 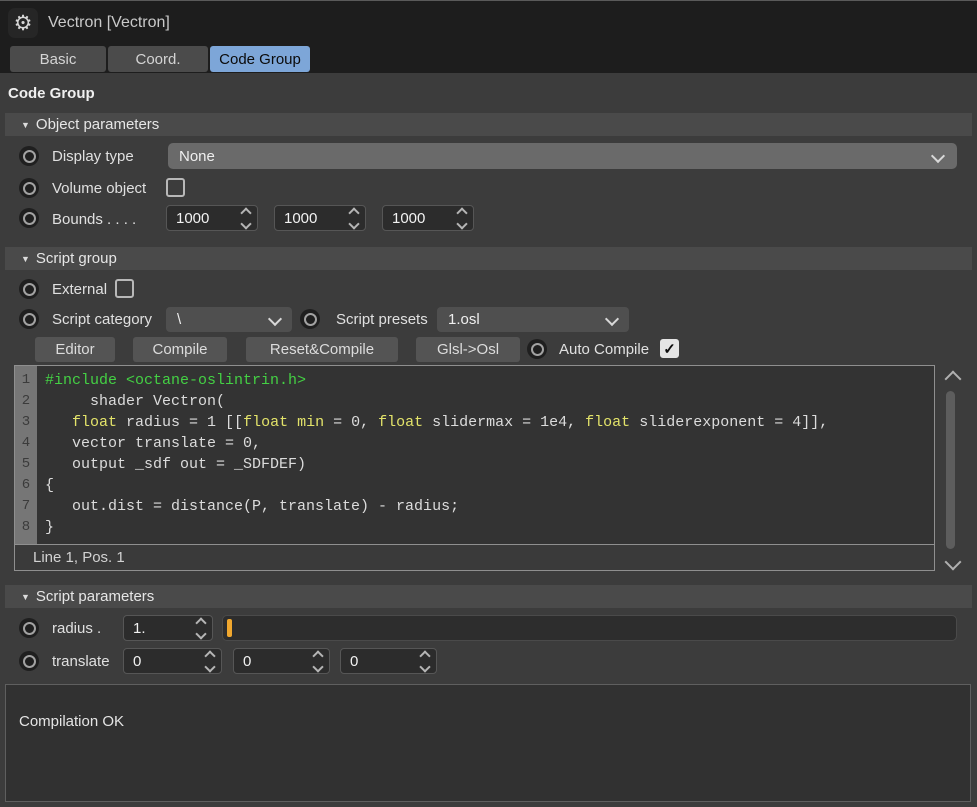 I want to click on bounds-x-value: 1000, so click(x=193, y=218).